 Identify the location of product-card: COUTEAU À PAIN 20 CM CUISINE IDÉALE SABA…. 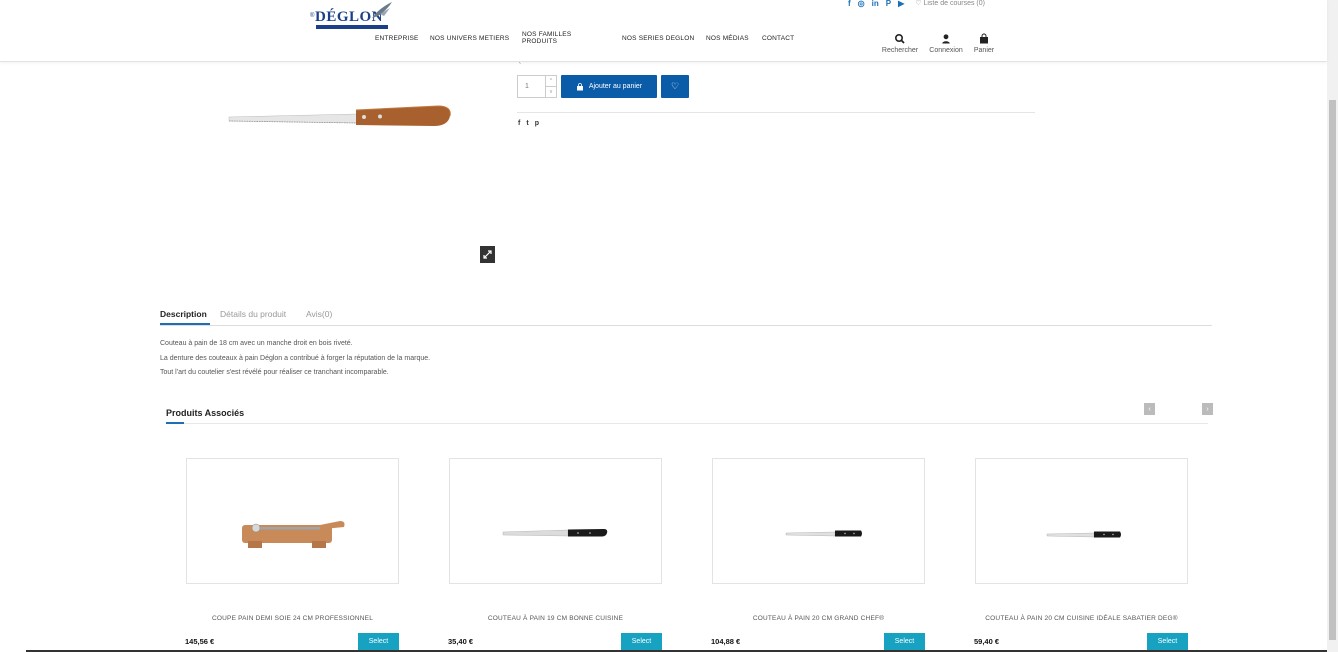
(1081, 555).